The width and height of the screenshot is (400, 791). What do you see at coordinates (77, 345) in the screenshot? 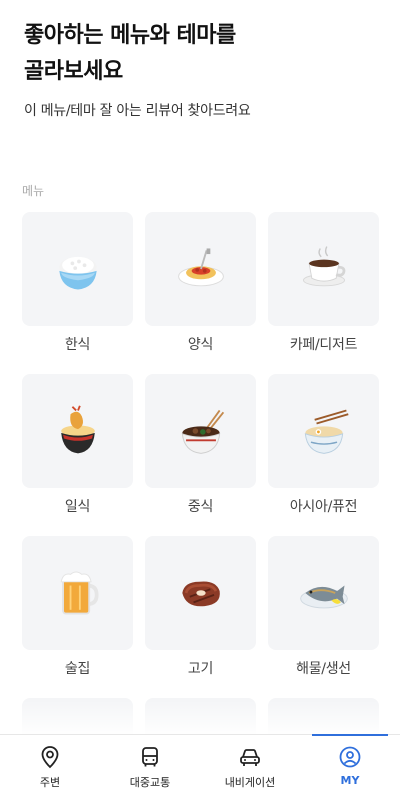
I see `menu-card-label: 한식` at bounding box center [77, 345].